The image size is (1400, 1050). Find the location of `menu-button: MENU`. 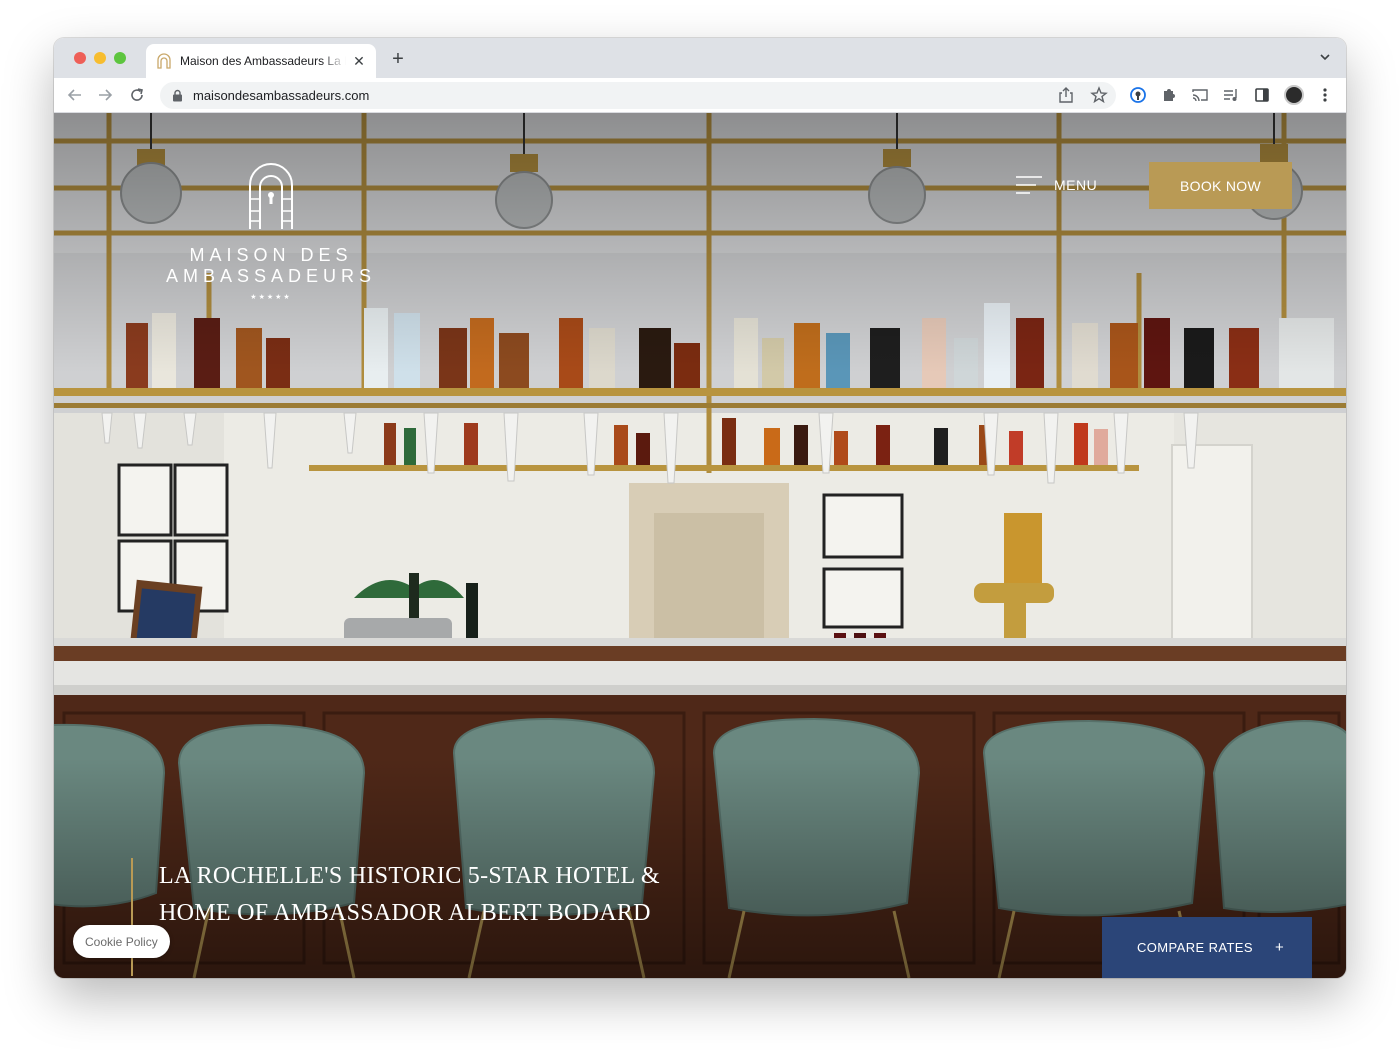

menu-button: MENU is located at coordinates (1055, 185).